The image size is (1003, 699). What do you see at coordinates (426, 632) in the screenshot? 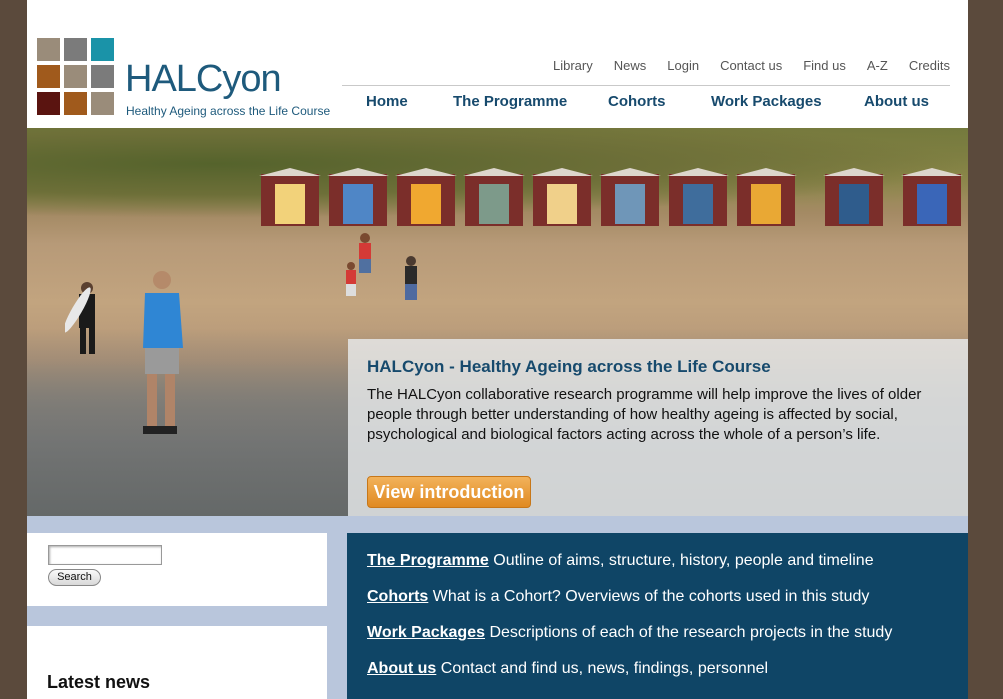
I see `link-work-packages: Work Packages` at bounding box center [426, 632].